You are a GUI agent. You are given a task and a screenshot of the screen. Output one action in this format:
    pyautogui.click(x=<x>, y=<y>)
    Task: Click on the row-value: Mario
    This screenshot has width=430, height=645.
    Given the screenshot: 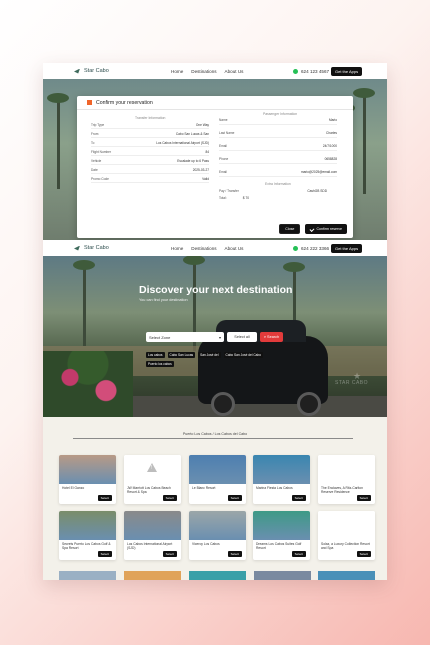 What is the action you would take?
    pyautogui.click(x=333, y=120)
    